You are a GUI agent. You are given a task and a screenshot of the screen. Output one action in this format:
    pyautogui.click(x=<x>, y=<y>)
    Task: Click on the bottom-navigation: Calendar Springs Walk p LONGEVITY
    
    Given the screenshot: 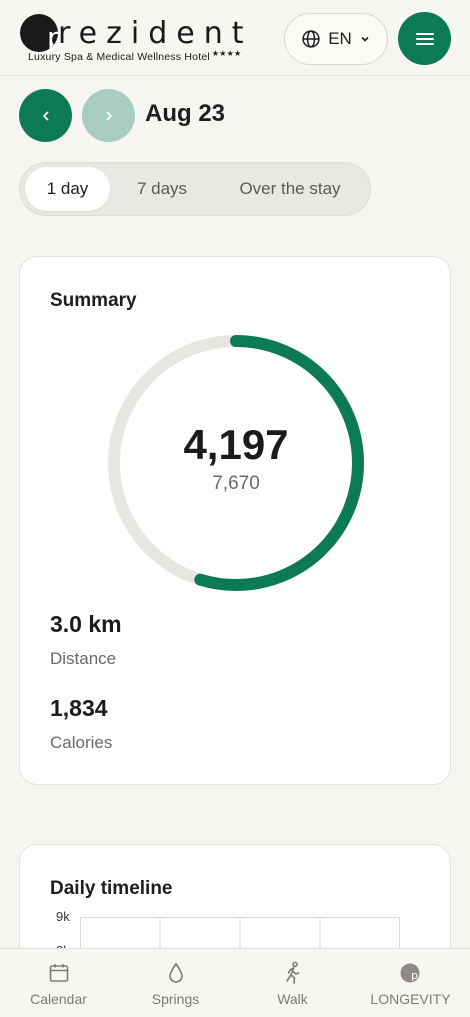 What is the action you would take?
    pyautogui.click(x=235, y=982)
    